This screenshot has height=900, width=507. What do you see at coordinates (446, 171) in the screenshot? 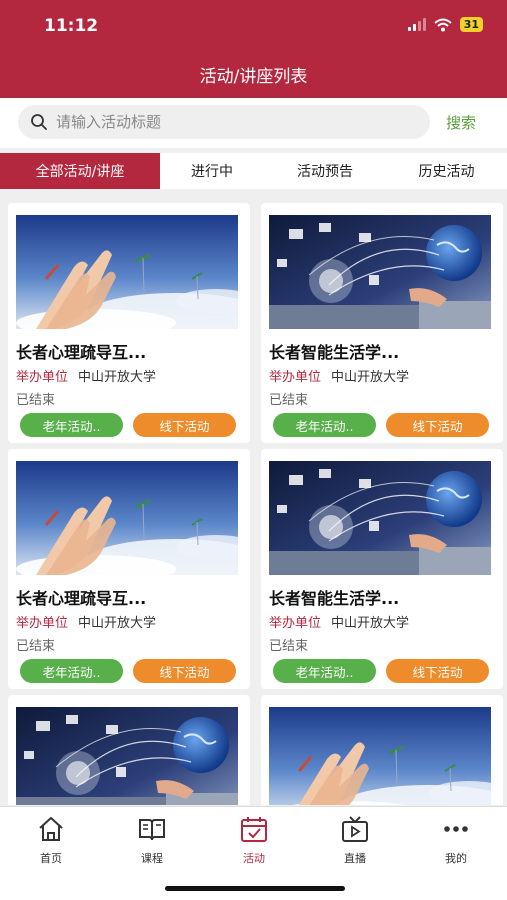
I see `tab-history: 历史活动` at bounding box center [446, 171].